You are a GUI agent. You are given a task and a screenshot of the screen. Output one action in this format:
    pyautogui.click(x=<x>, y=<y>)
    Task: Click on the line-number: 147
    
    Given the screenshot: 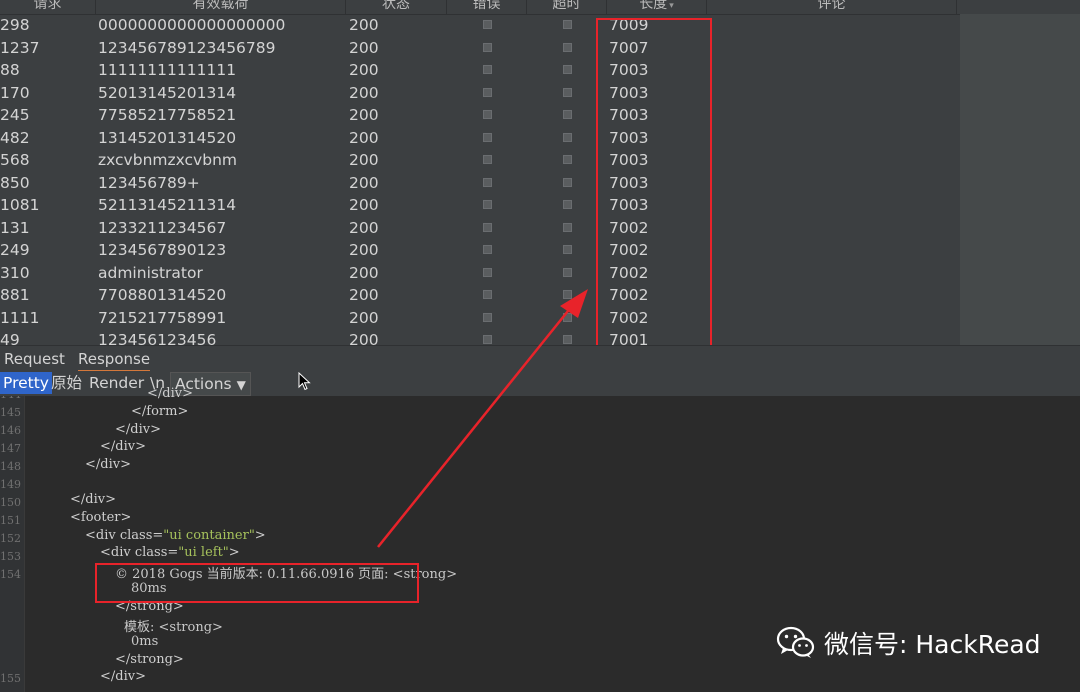 What is the action you would take?
    pyautogui.click(x=10, y=448)
    